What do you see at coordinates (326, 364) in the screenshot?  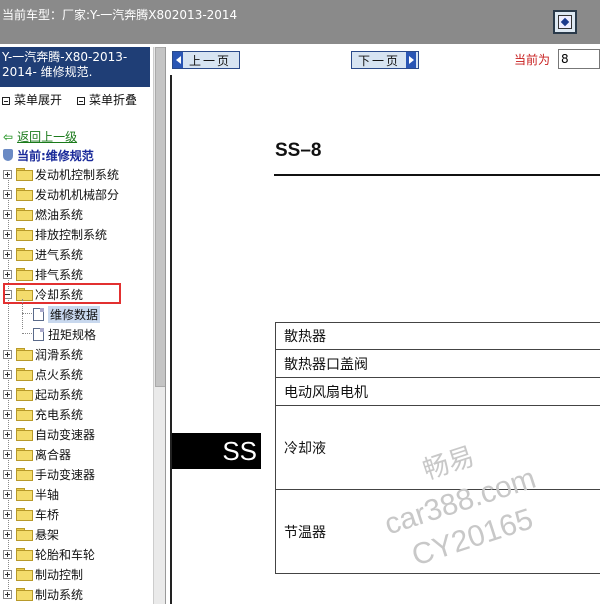 I see `table-cell: 散热器口盖阀` at bounding box center [326, 364].